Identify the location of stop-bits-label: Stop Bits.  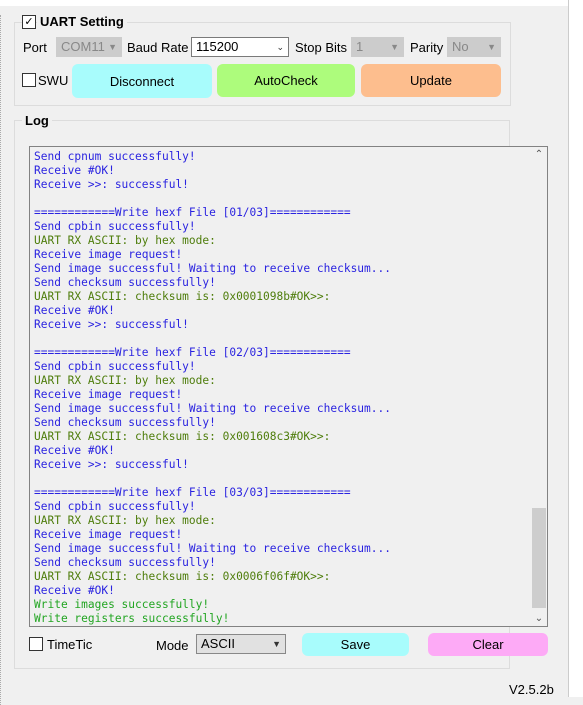
(321, 47).